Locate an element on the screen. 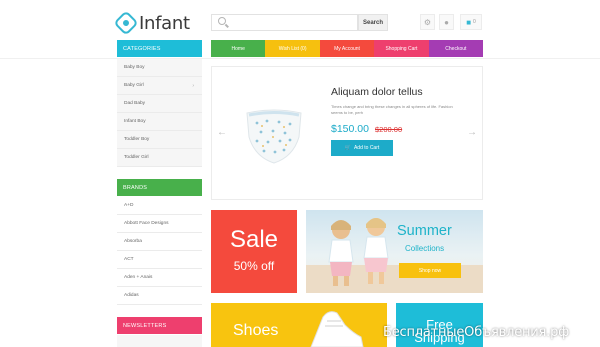  shop-now-button: Shop now is located at coordinates (430, 270).